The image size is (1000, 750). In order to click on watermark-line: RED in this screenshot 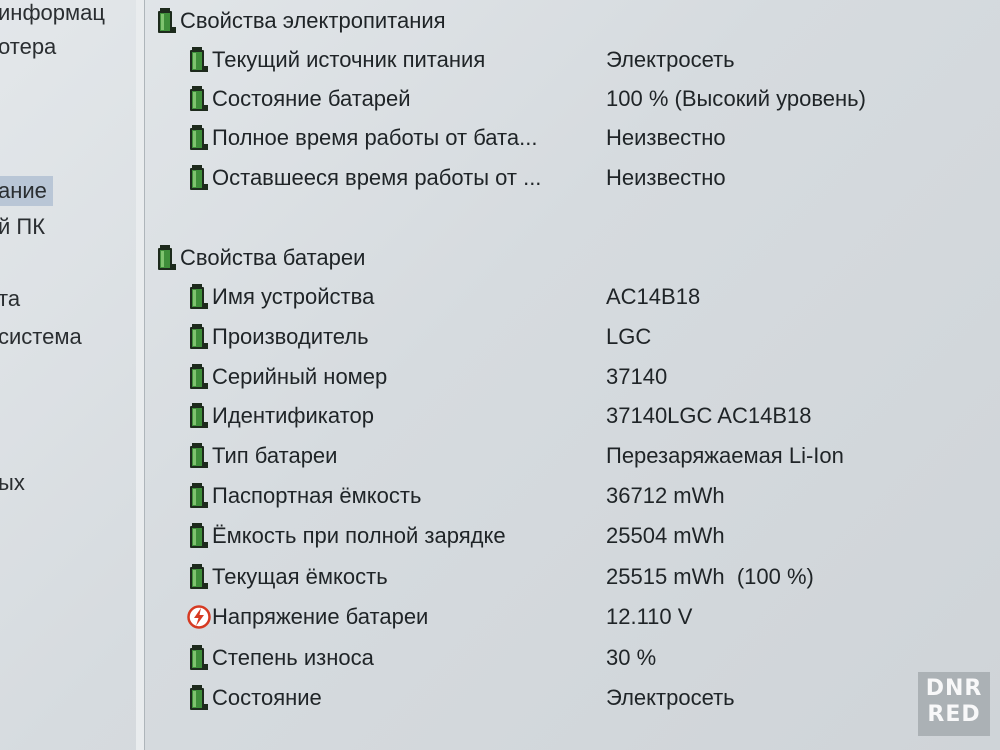, I will do `click(954, 714)`.